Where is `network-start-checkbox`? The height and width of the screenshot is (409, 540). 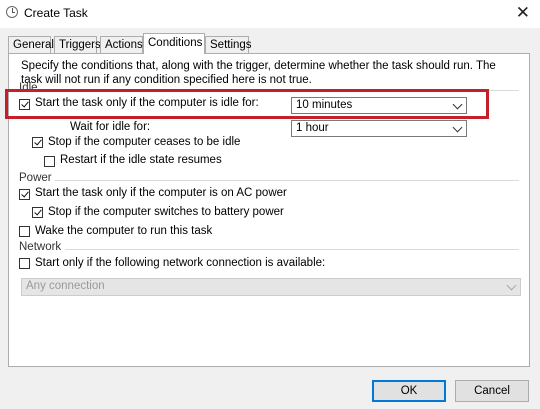 network-start-checkbox is located at coordinates (24, 263).